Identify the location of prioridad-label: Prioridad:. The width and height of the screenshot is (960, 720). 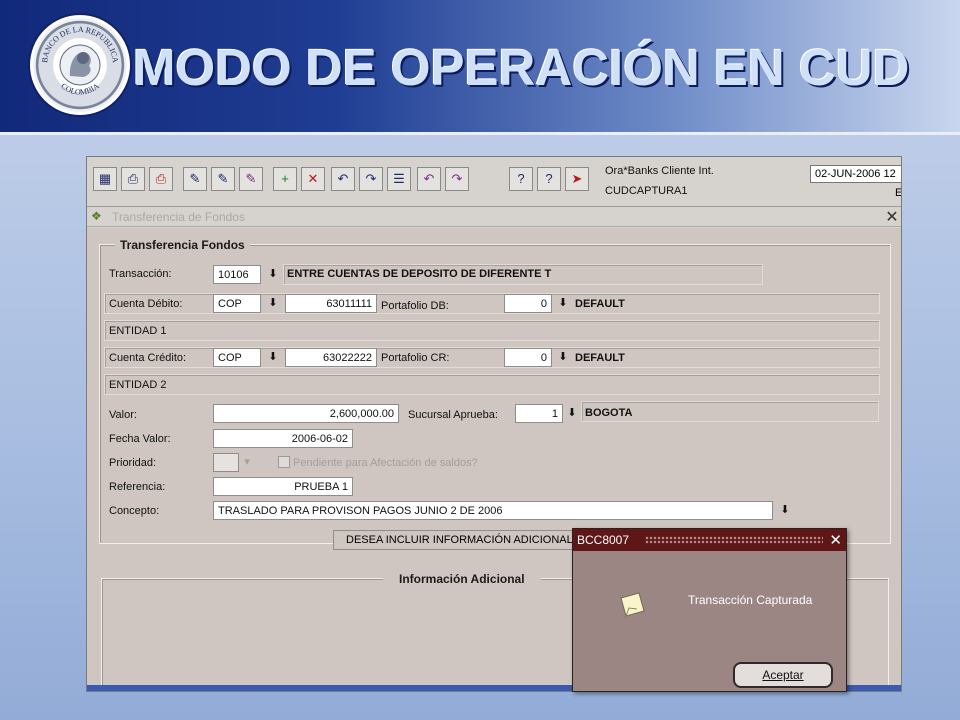
(133, 463).